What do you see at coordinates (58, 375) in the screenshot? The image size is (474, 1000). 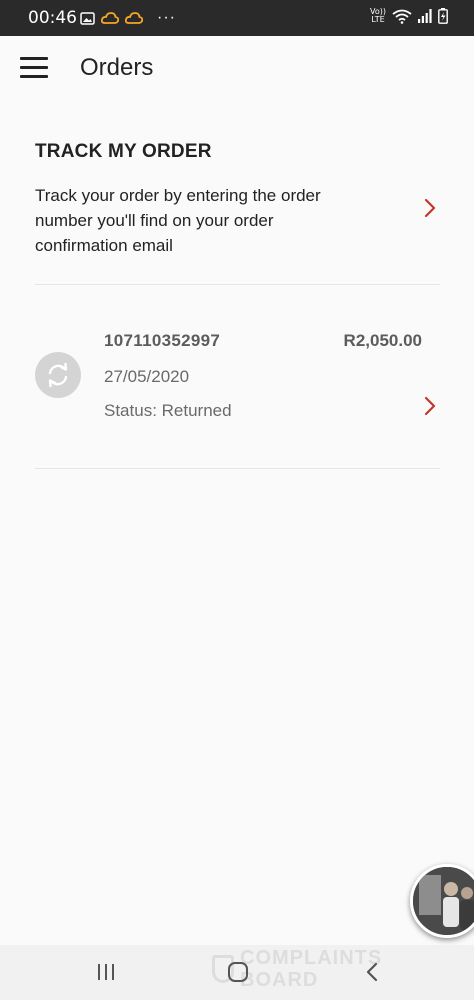 I see `refresh-icon` at bounding box center [58, 375].